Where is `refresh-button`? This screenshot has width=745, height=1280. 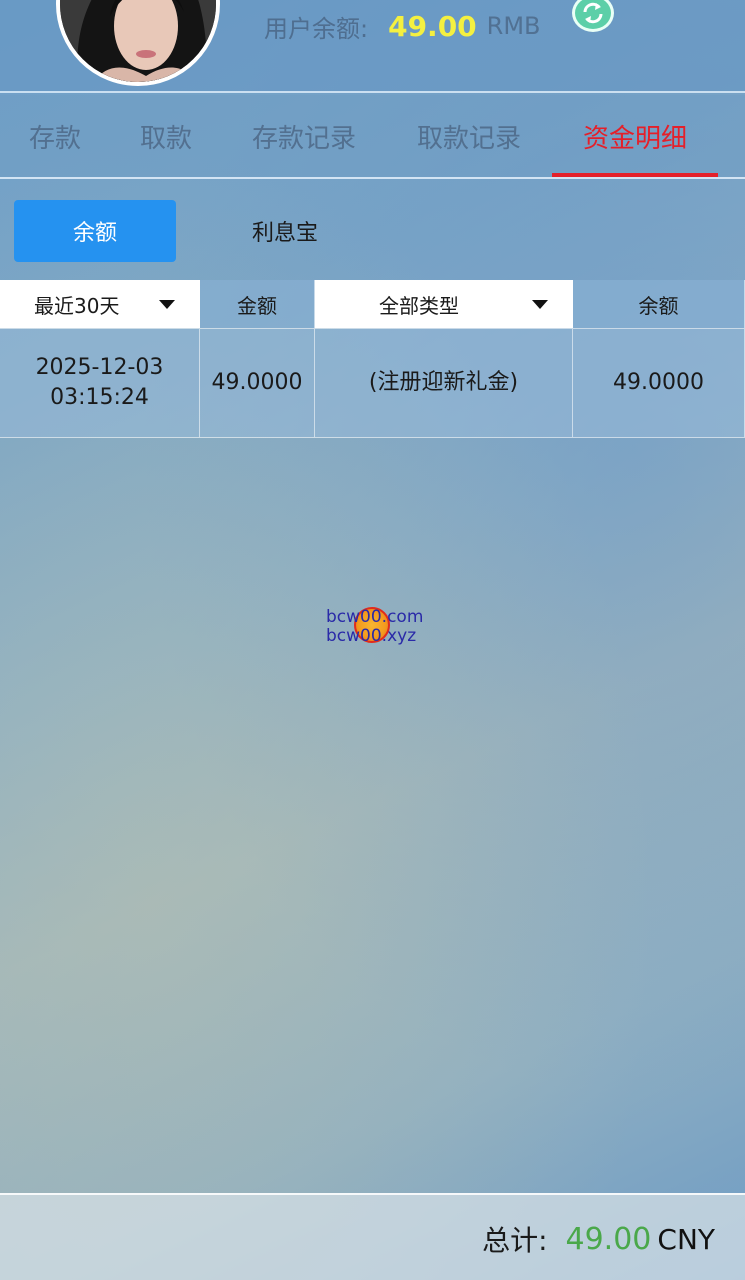 refresh-button is located at coordinates (593, 16).